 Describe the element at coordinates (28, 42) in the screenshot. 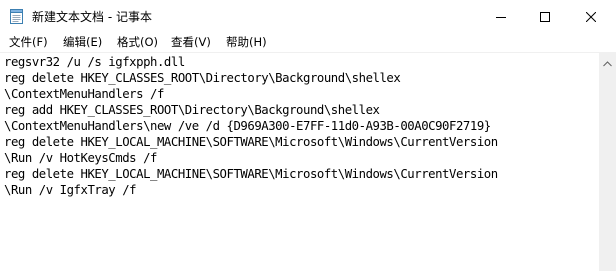

I see `menu-file: 文件(F)` at that location.